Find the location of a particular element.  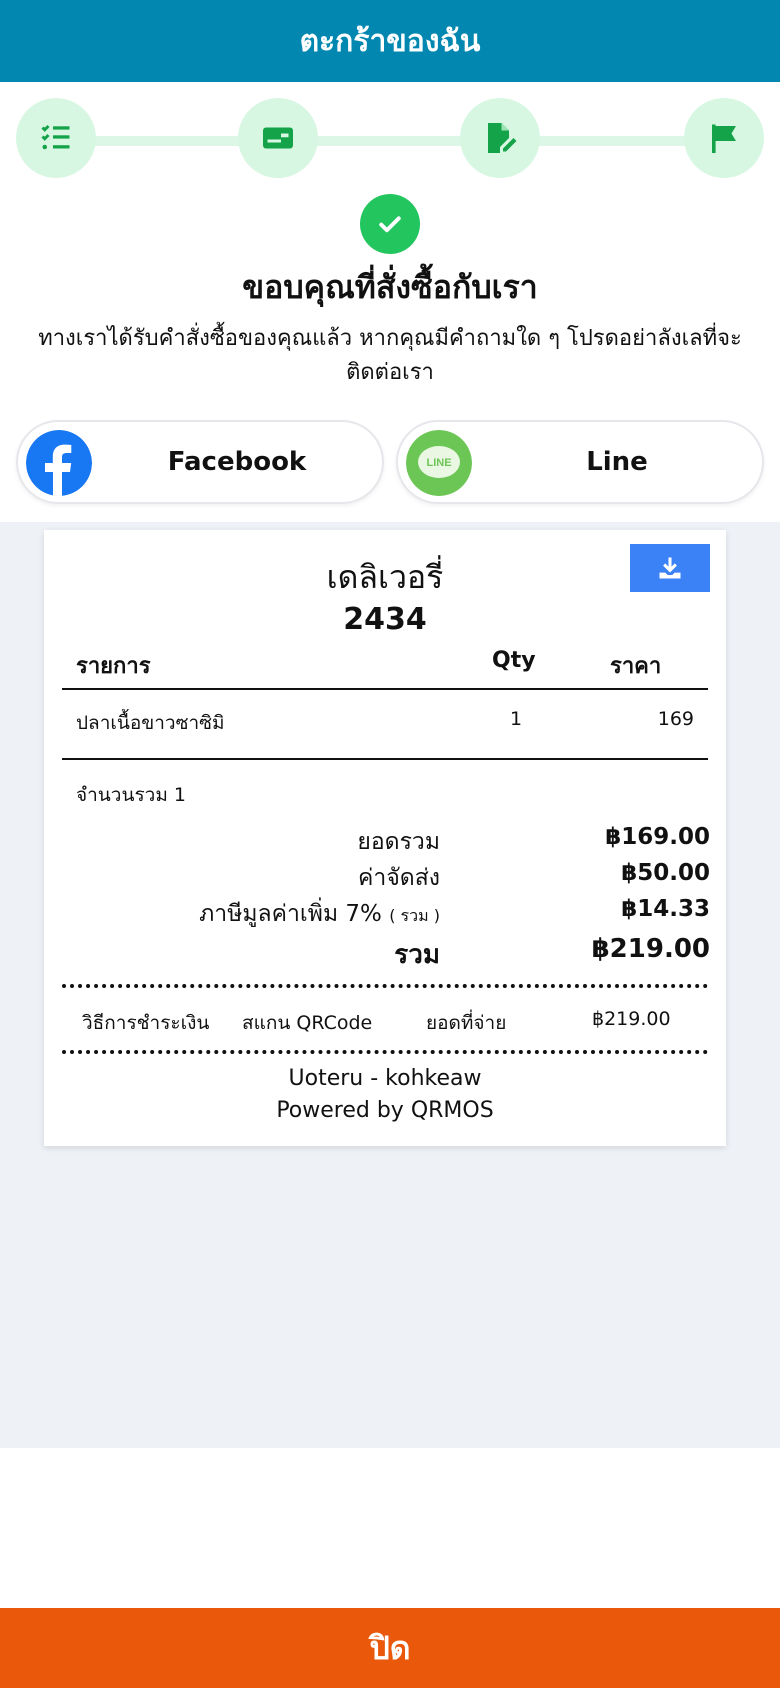

payment-divider-bottom is located at coordinates (385, 1052).